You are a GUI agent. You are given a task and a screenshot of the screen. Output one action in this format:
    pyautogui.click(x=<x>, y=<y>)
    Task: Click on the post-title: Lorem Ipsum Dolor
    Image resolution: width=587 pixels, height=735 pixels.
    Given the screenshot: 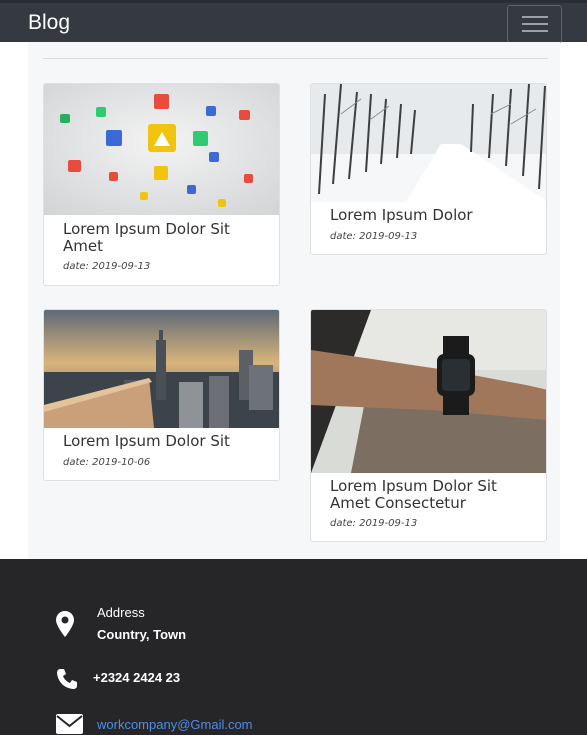 What is the action you would take?
    pyautogui.click(x=430, y=215)
    